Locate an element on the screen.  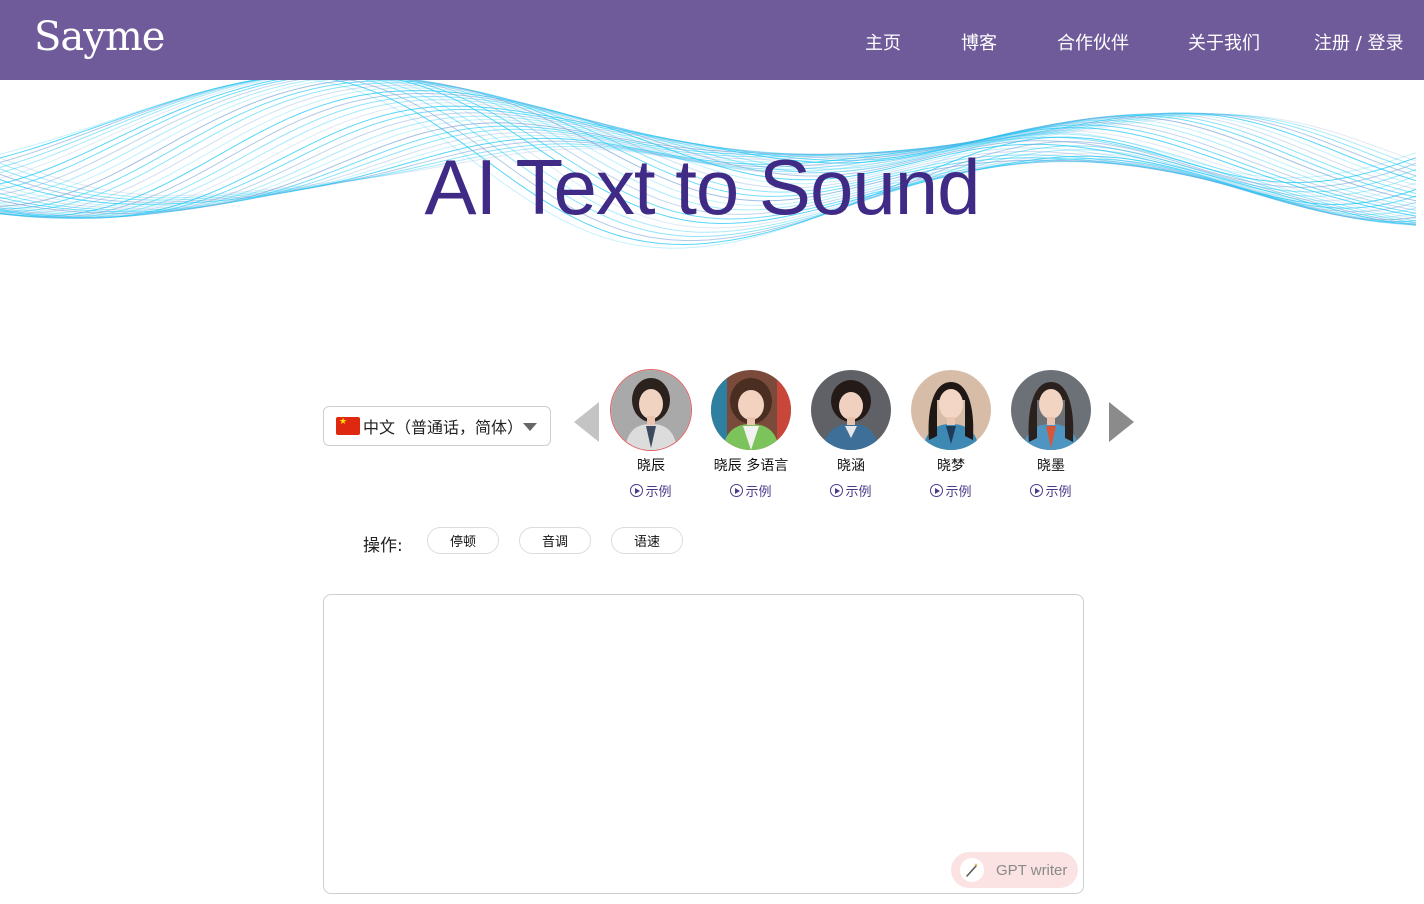
nav-register-login: 注册 / 登录 is located at coordinates (1359, 42).